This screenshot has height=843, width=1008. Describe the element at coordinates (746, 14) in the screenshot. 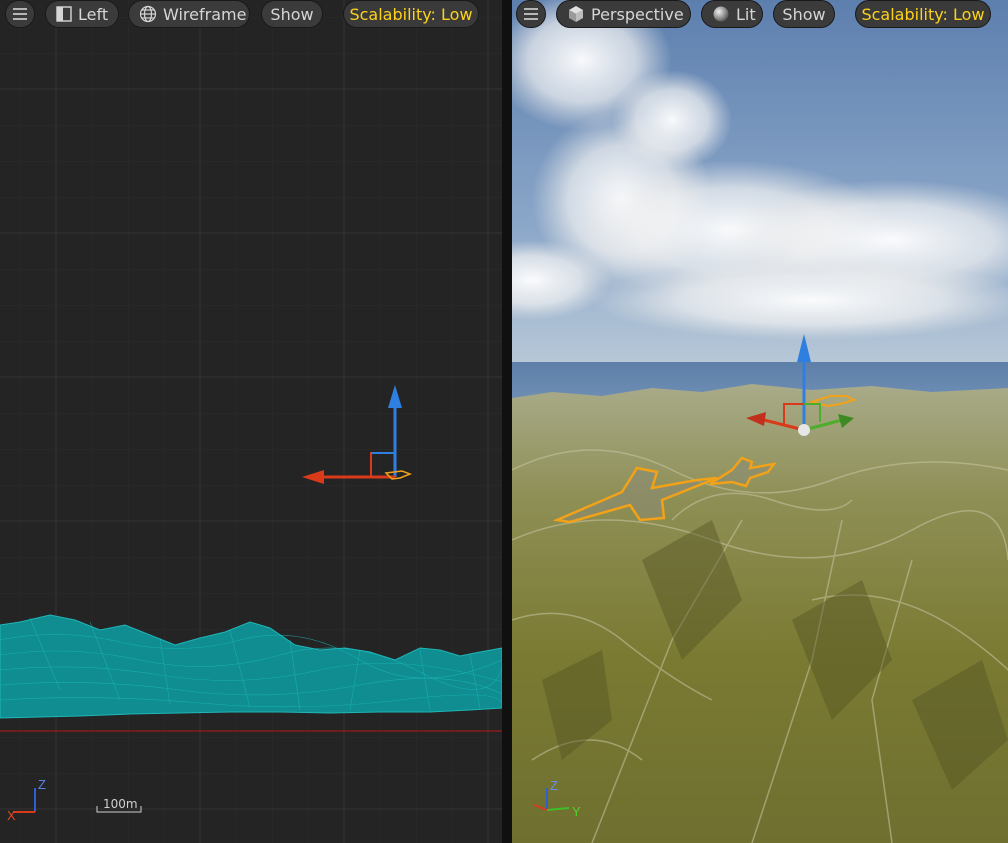

I see `view-mode-label: Lit` at that location.